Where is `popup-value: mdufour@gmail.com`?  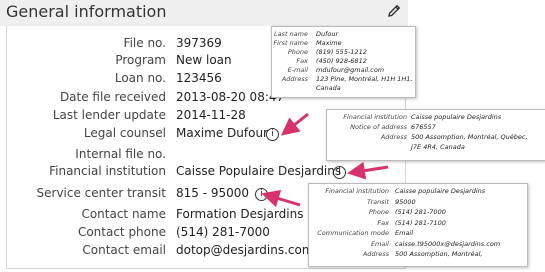
popup-value: mdufour@gmail.com is located at coordinates (350, 70).